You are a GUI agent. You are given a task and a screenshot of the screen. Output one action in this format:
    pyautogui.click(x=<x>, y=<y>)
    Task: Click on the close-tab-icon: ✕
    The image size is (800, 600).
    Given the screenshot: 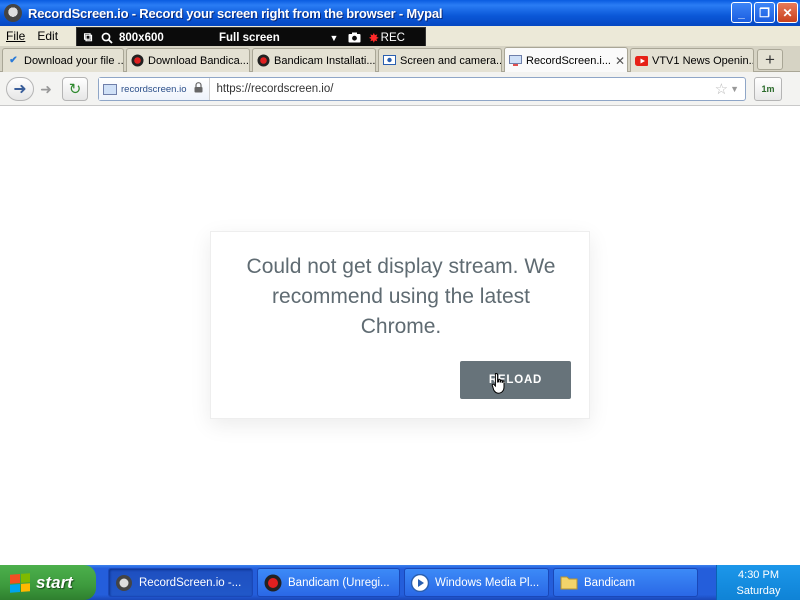 What is the action you would take?
    pyautogui.click(x=618, y=61)
    